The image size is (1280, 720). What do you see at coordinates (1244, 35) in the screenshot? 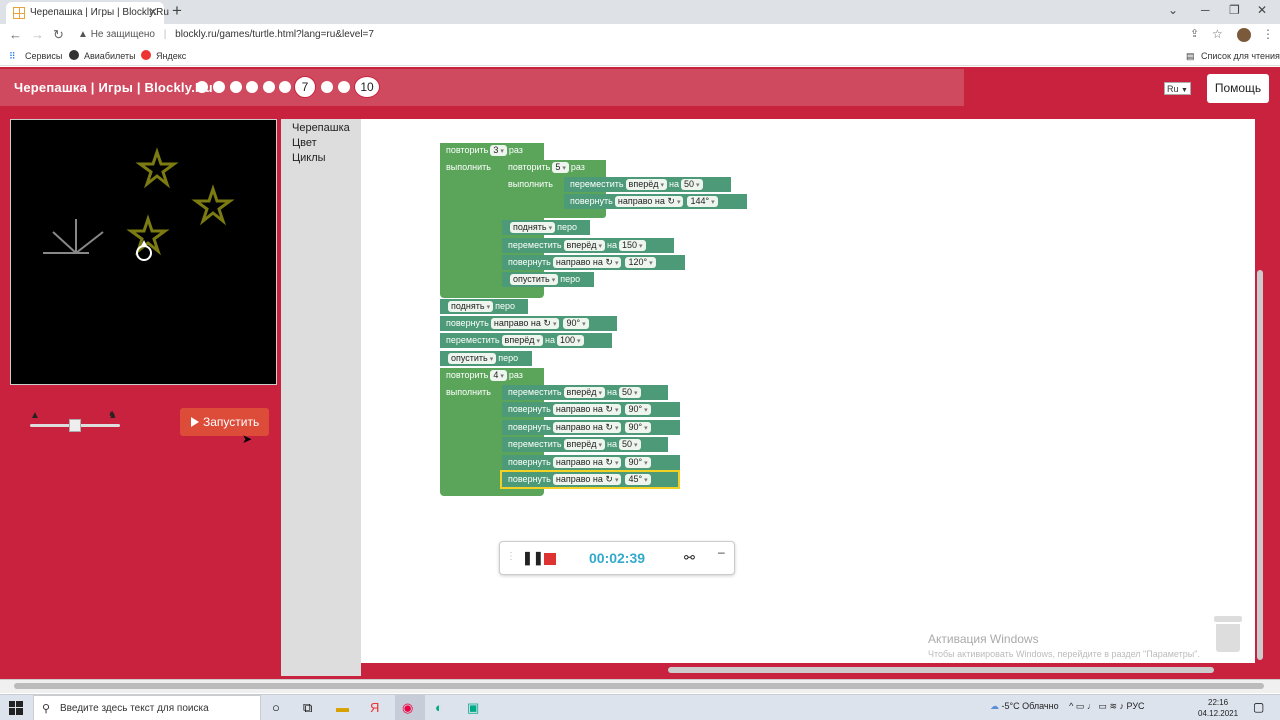
I see `profile-avatar` at bounding box center [1244, 35].